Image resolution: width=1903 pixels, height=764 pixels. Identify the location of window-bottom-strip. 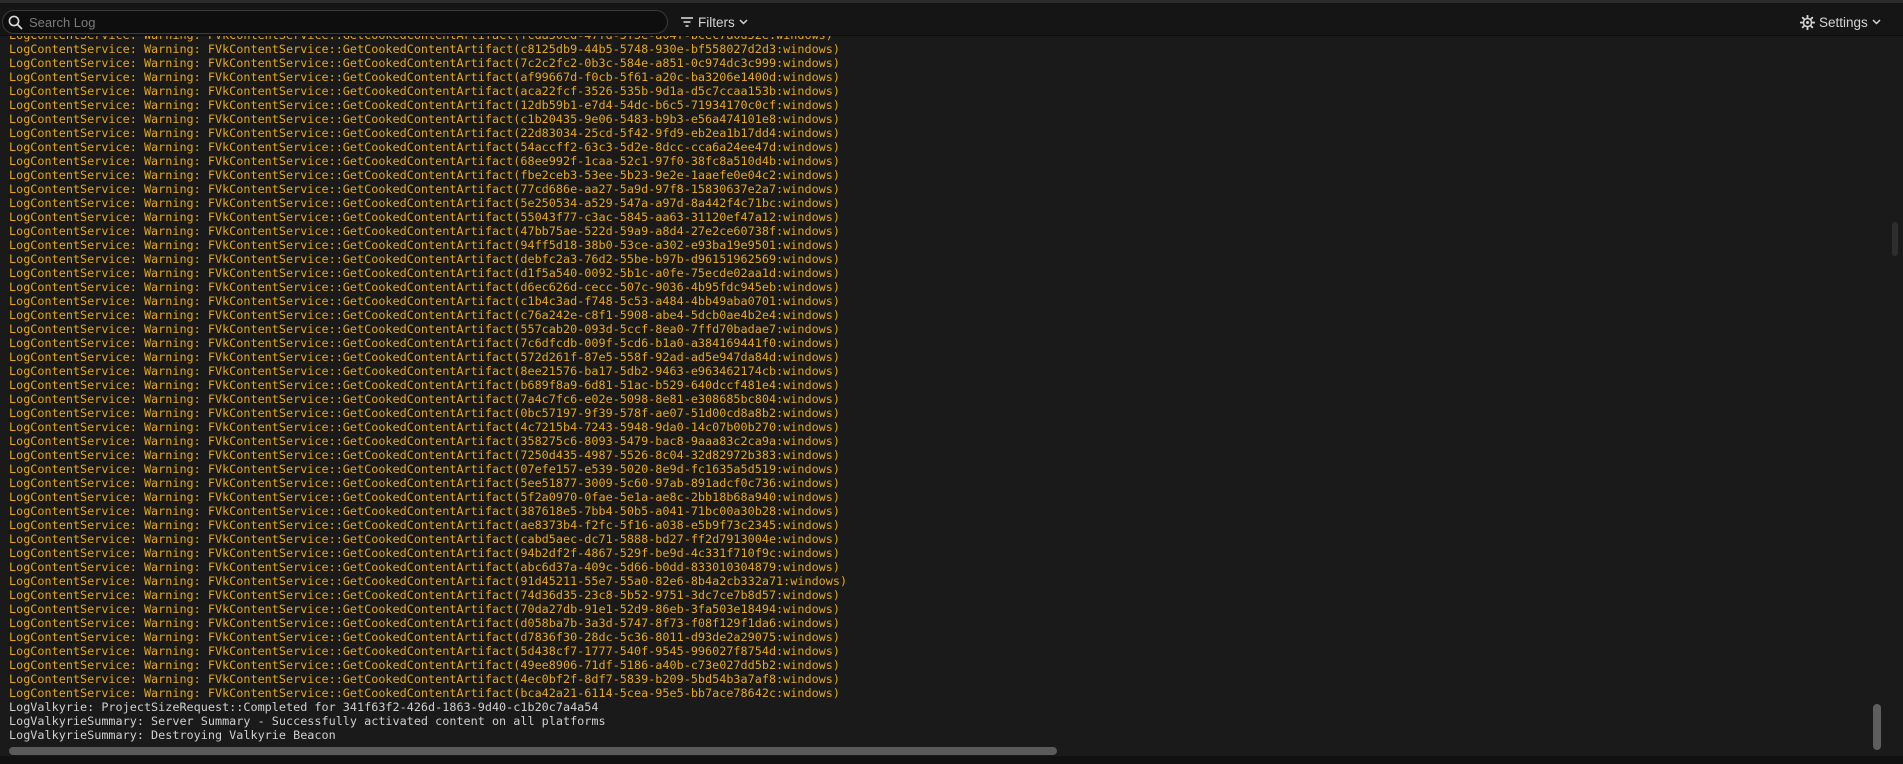
(951, 760).